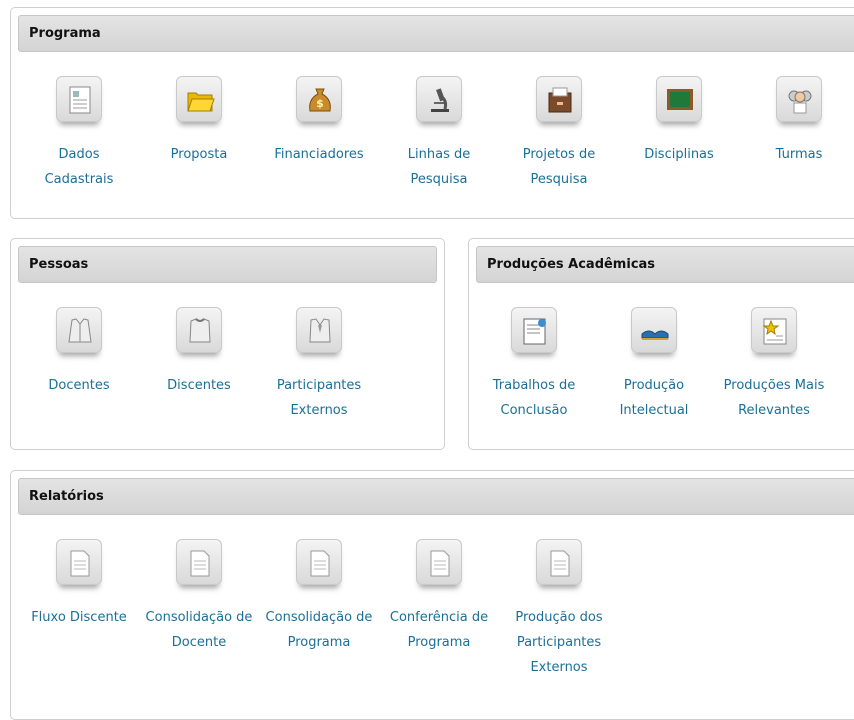 The height and width of the screenshot is (720, 854). I want to click on consolidacao-programa-link: Consolidação de Programa, so click(319, 597).